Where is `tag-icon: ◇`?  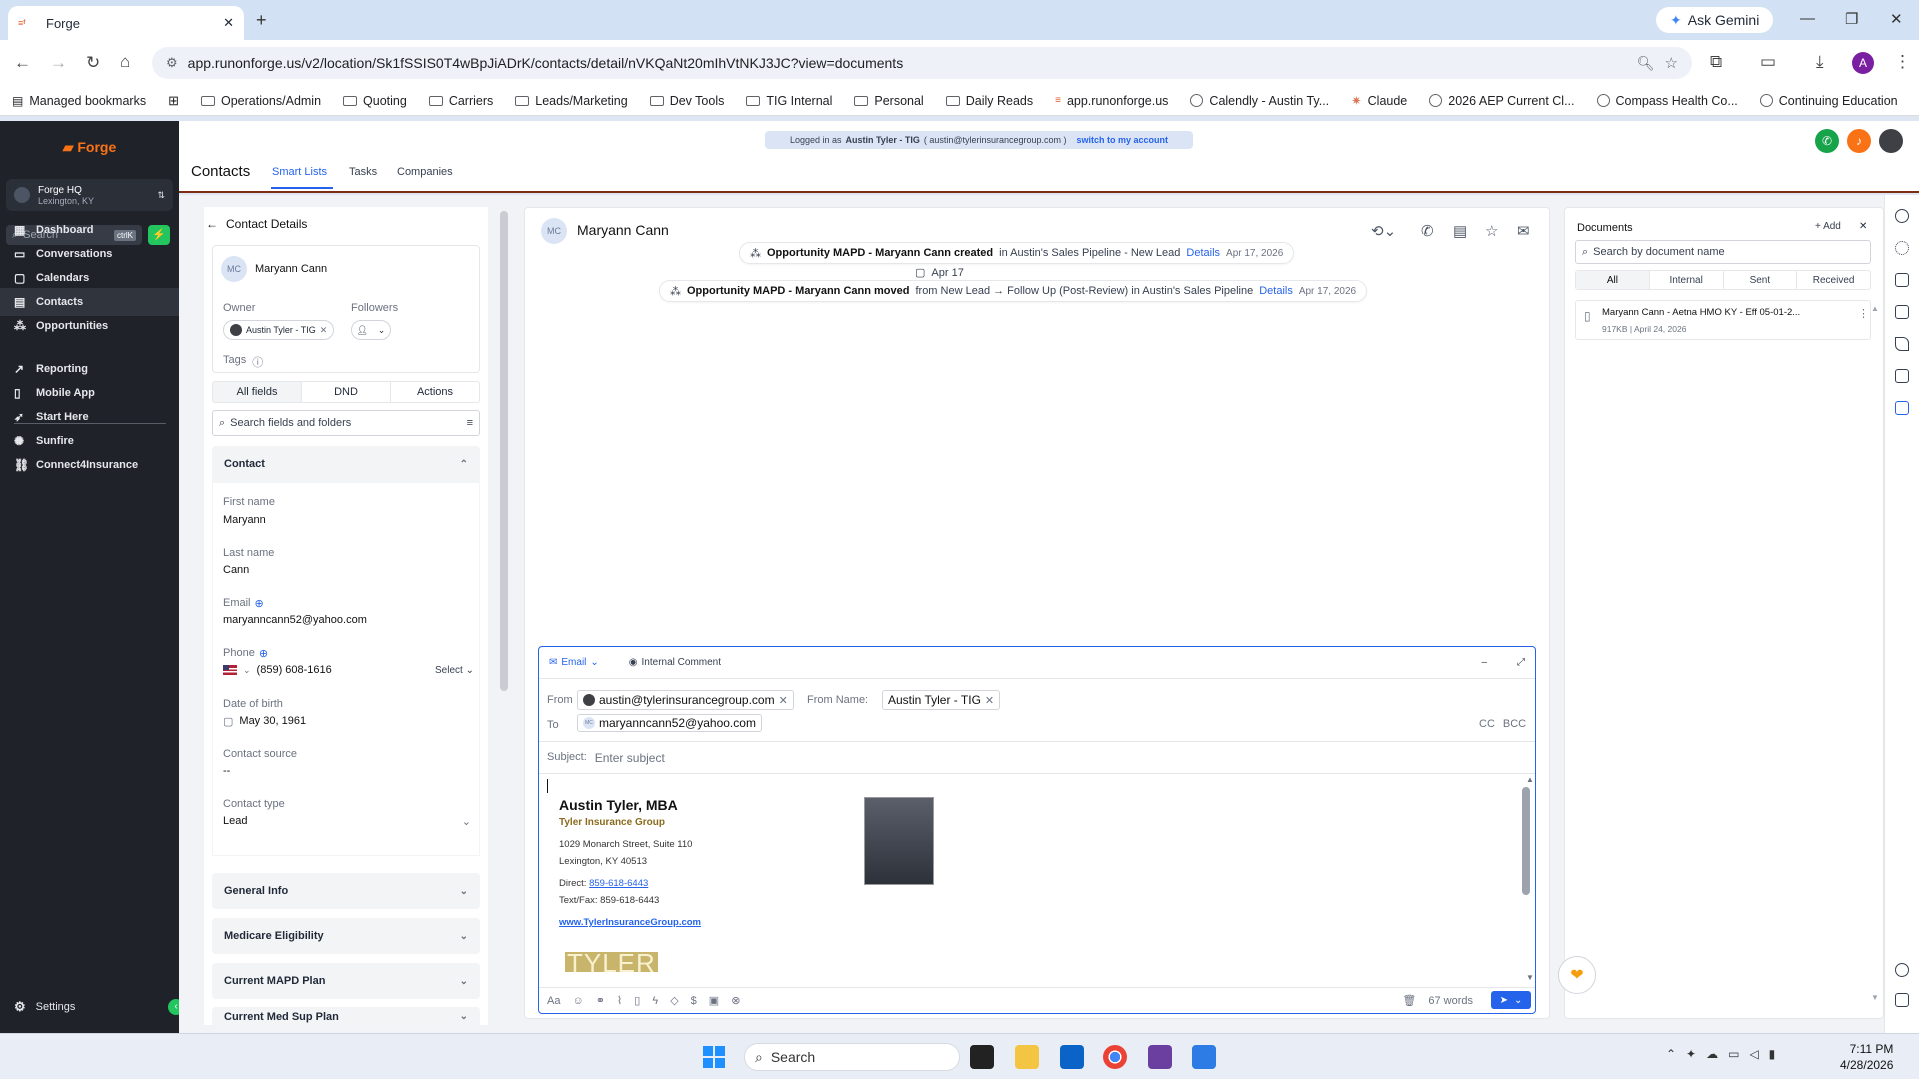
tag-icon: ◇ is located at coordinates (674, 1000).